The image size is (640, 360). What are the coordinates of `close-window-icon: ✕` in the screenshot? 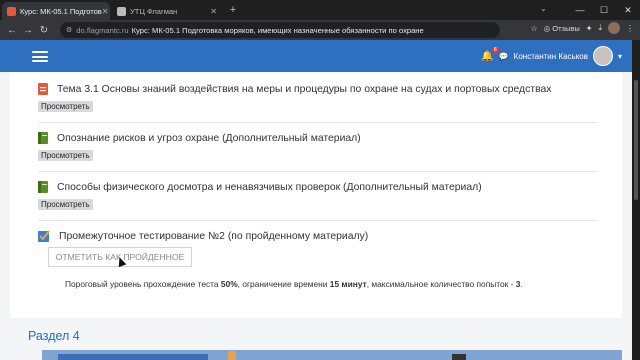 It's located at (628, 10).